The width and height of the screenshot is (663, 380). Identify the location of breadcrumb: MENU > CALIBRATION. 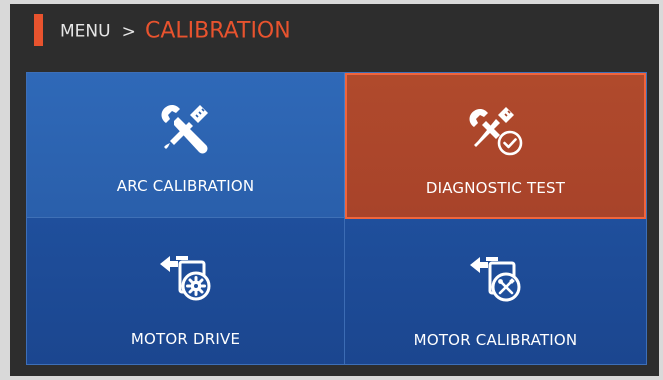
(175, 31).